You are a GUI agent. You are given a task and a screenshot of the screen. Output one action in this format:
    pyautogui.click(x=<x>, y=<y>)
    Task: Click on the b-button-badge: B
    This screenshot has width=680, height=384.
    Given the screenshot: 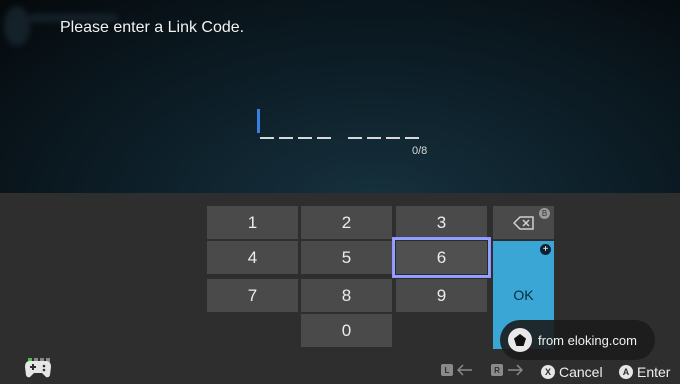 What is the action you would take?
    pyautogui.click(x=544, y=213)
    